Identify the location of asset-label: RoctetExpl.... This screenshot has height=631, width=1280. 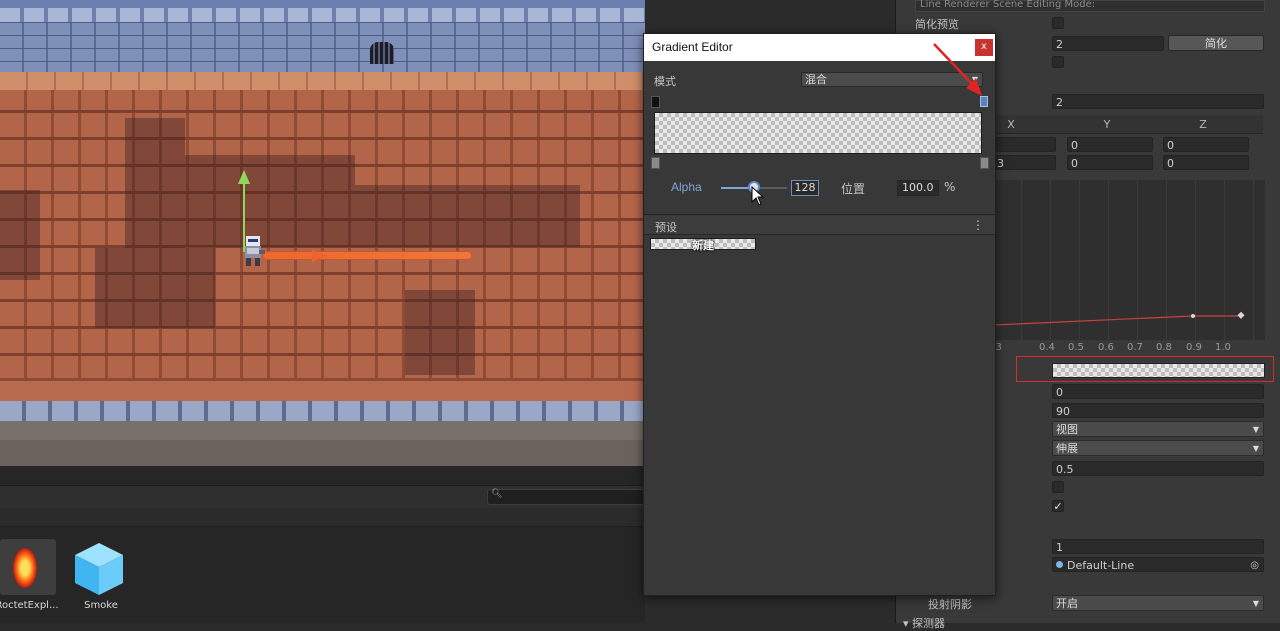
(29, 605).